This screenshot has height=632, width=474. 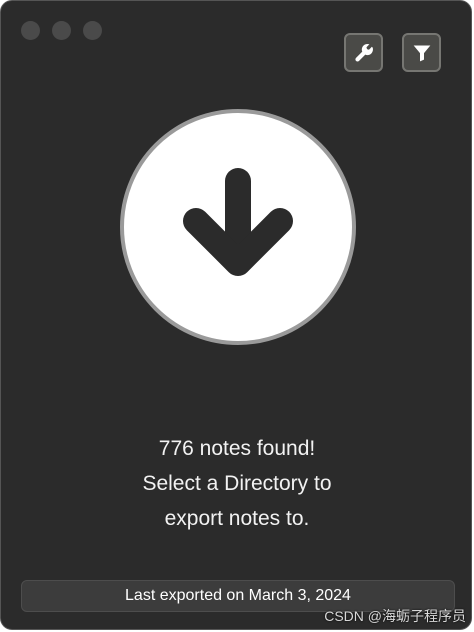 I want to click on close-window-button, so click(x=30, y=30).